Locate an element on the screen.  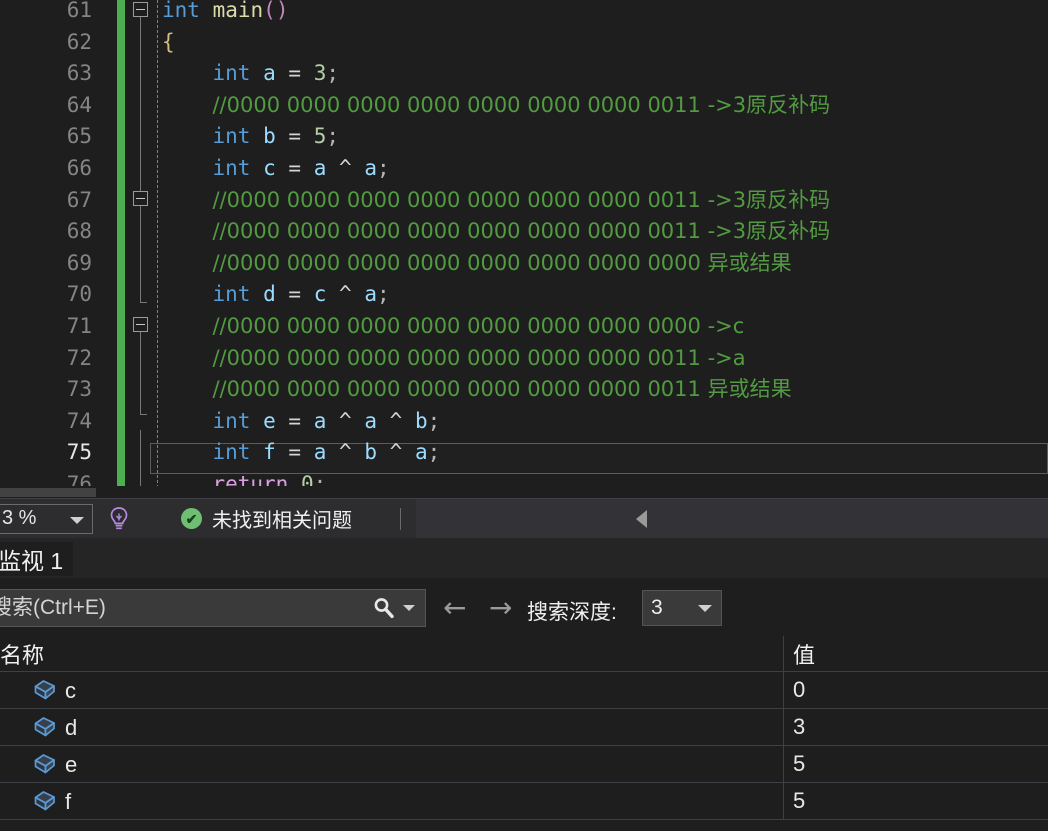
search-box is located at coordinates (213, 608).